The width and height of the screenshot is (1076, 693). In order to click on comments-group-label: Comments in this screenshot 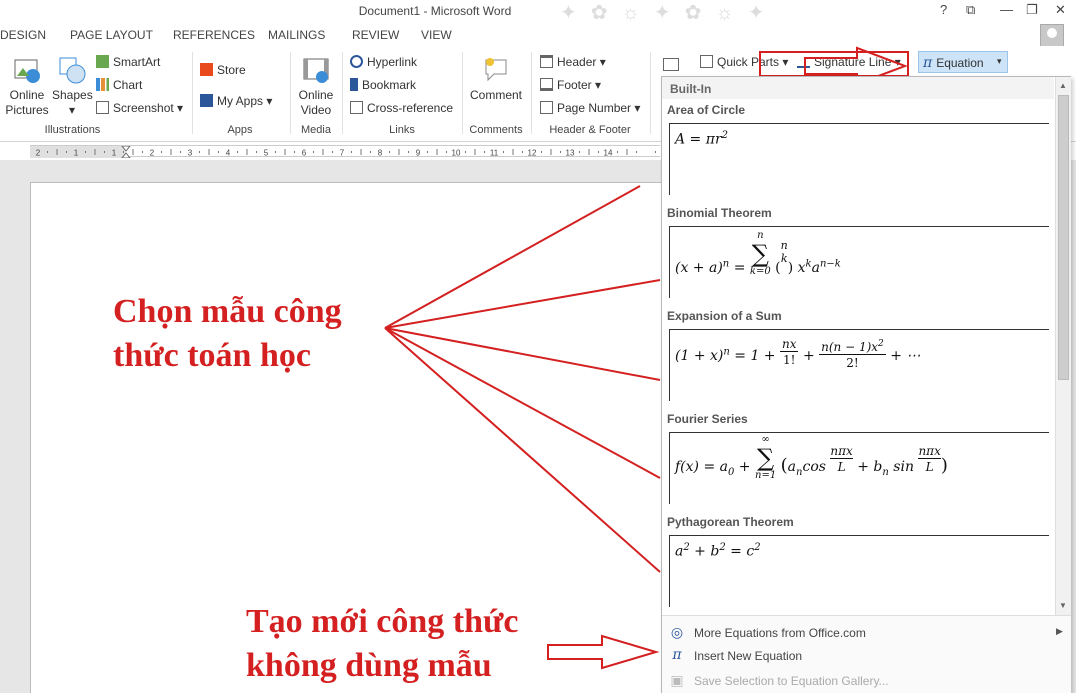, I will do `click(496, 130)`.